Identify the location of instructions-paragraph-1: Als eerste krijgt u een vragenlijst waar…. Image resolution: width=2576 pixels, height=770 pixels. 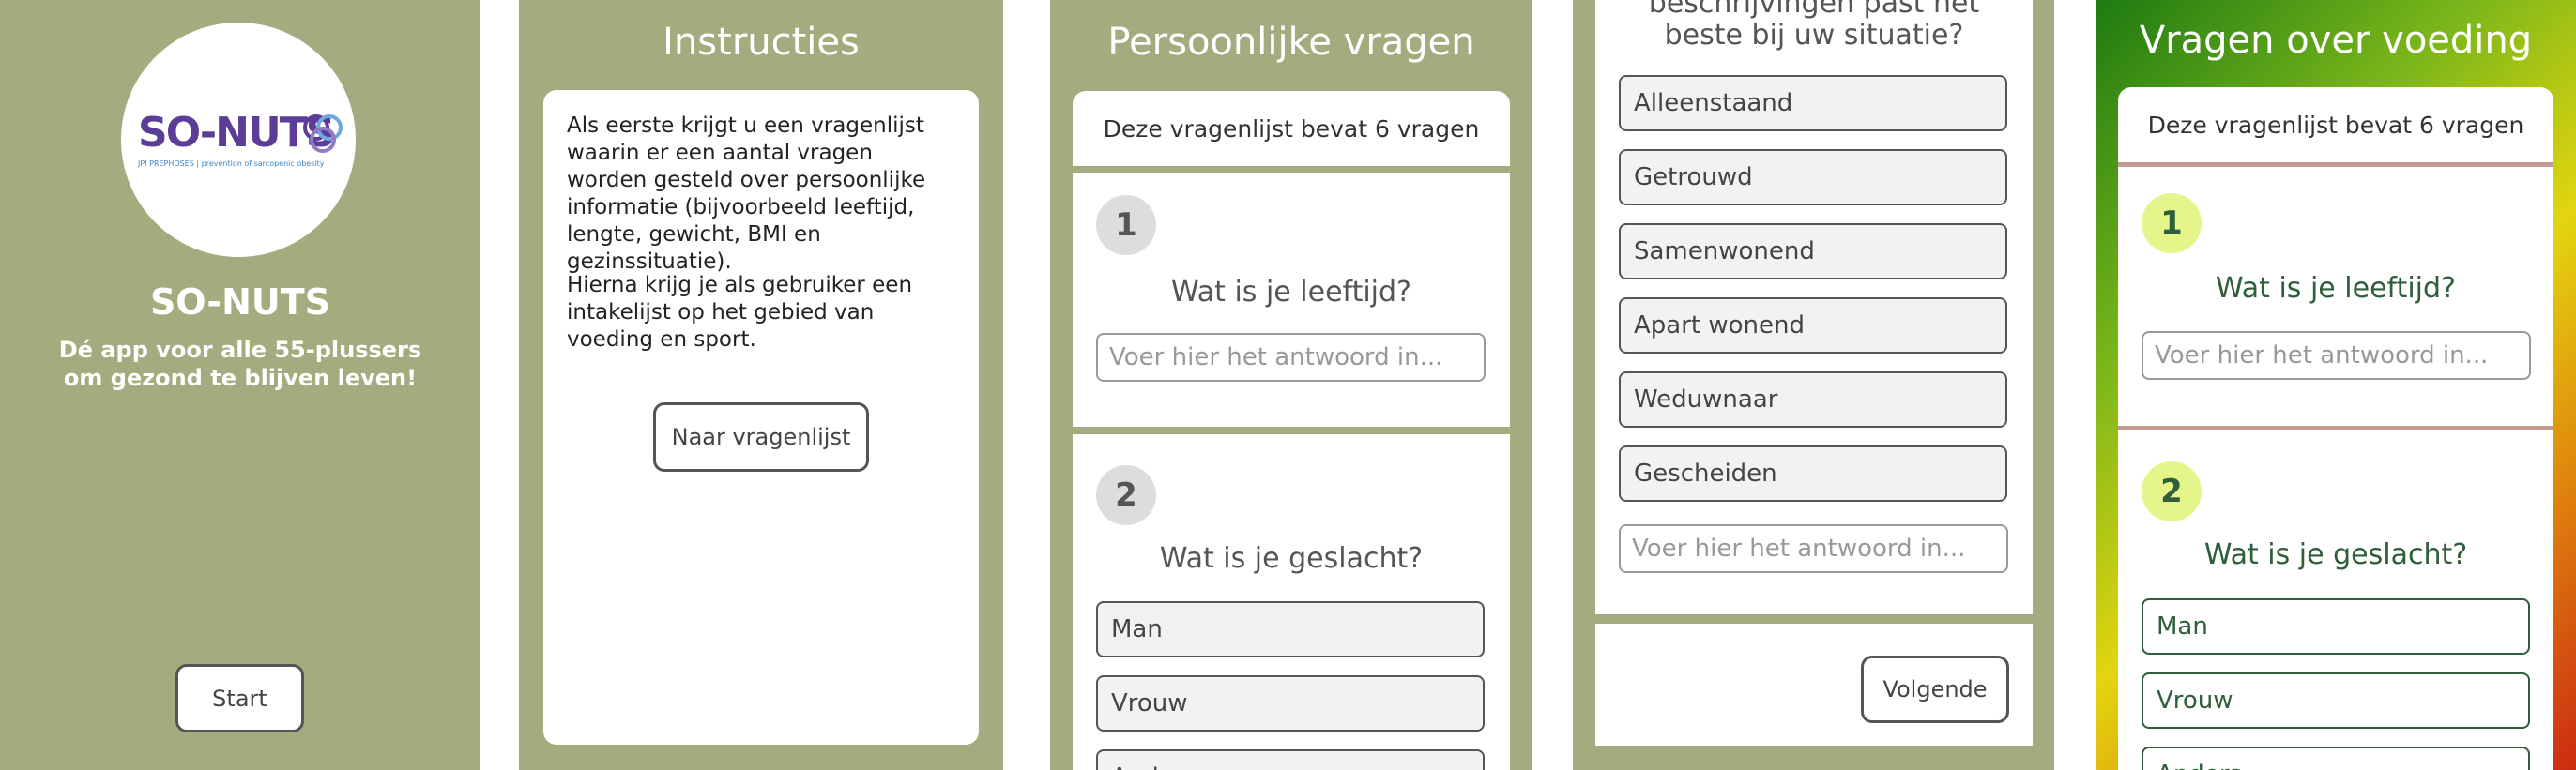
(746, 193).